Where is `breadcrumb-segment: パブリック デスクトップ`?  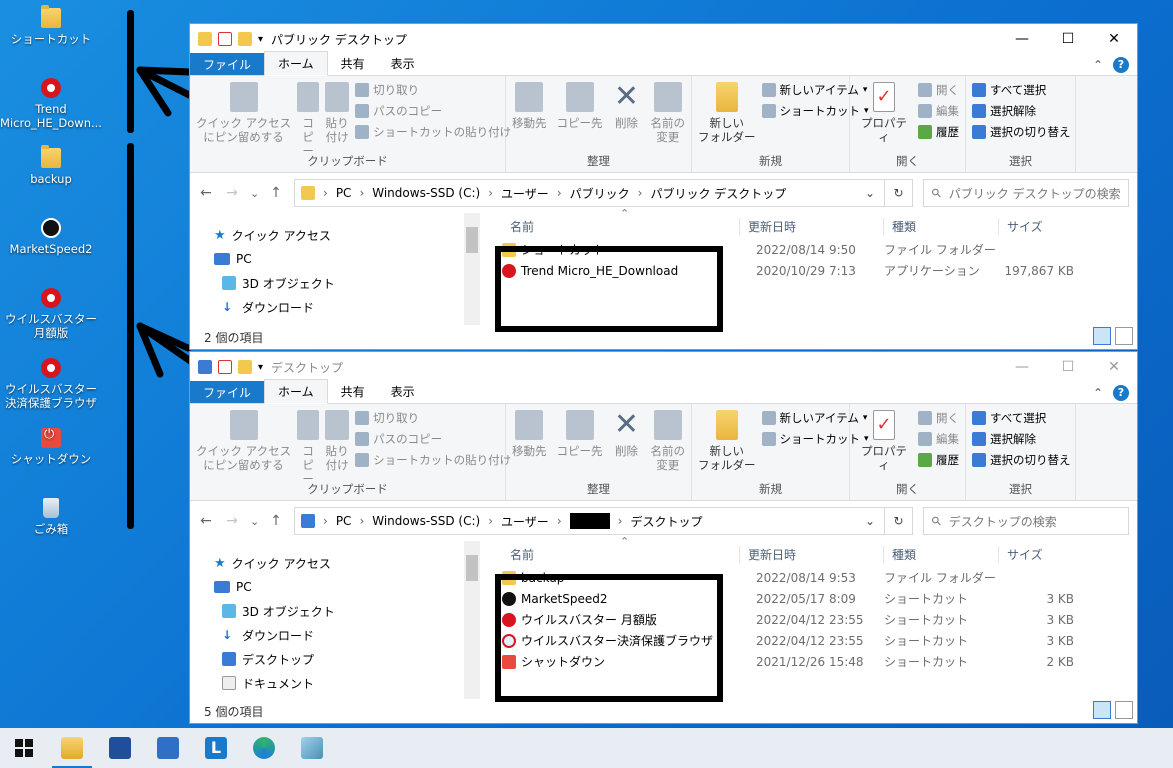 breadcrumb-segment: パブリック デスクトップ is located at coordinates (718, 193).